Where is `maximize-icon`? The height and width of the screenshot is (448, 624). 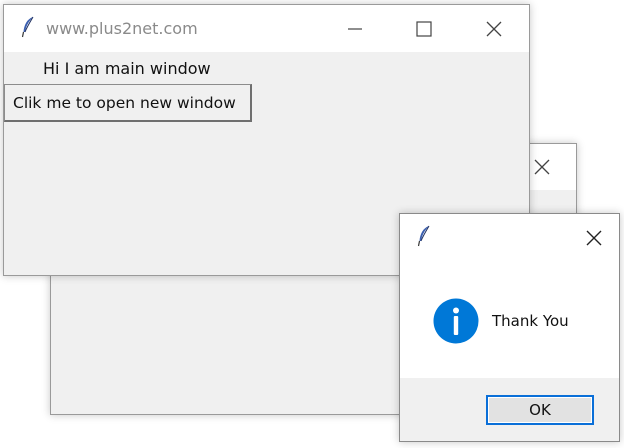 maximize-icon is located at coordinates (424, 29).